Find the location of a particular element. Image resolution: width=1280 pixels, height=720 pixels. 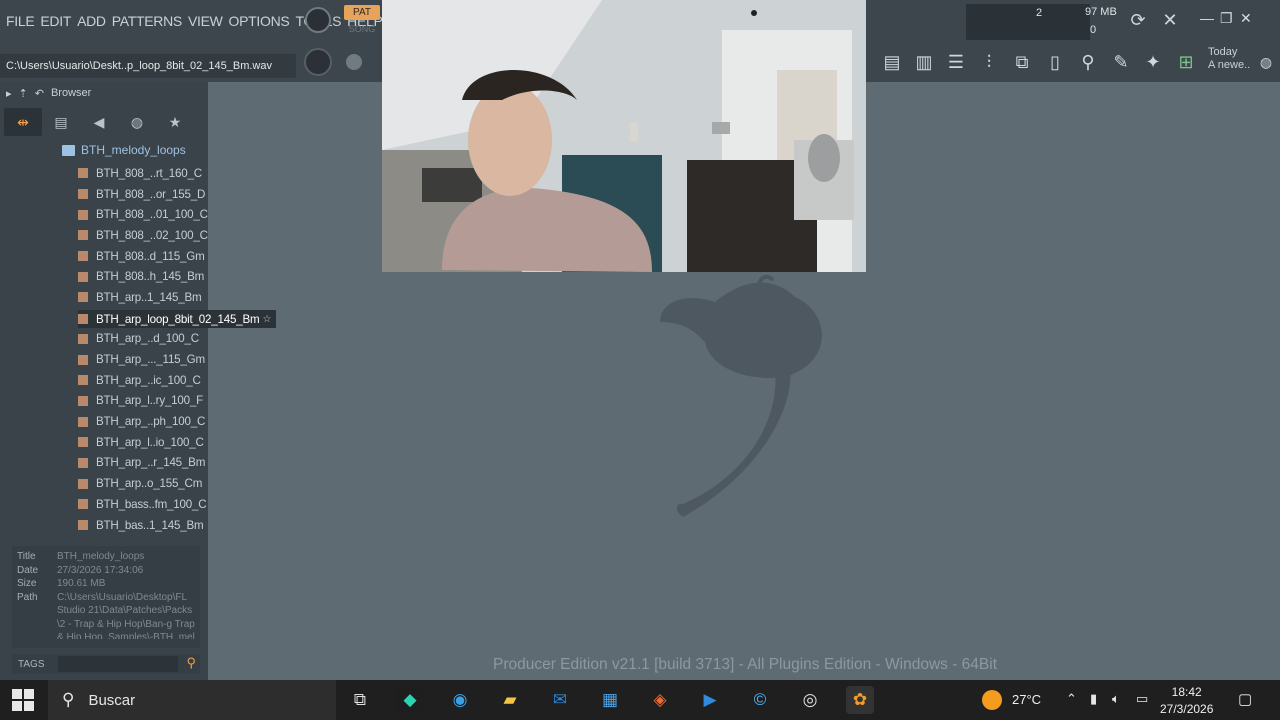

file-item: BTH_808_..02_100_C is located at coordinates (143, 235).